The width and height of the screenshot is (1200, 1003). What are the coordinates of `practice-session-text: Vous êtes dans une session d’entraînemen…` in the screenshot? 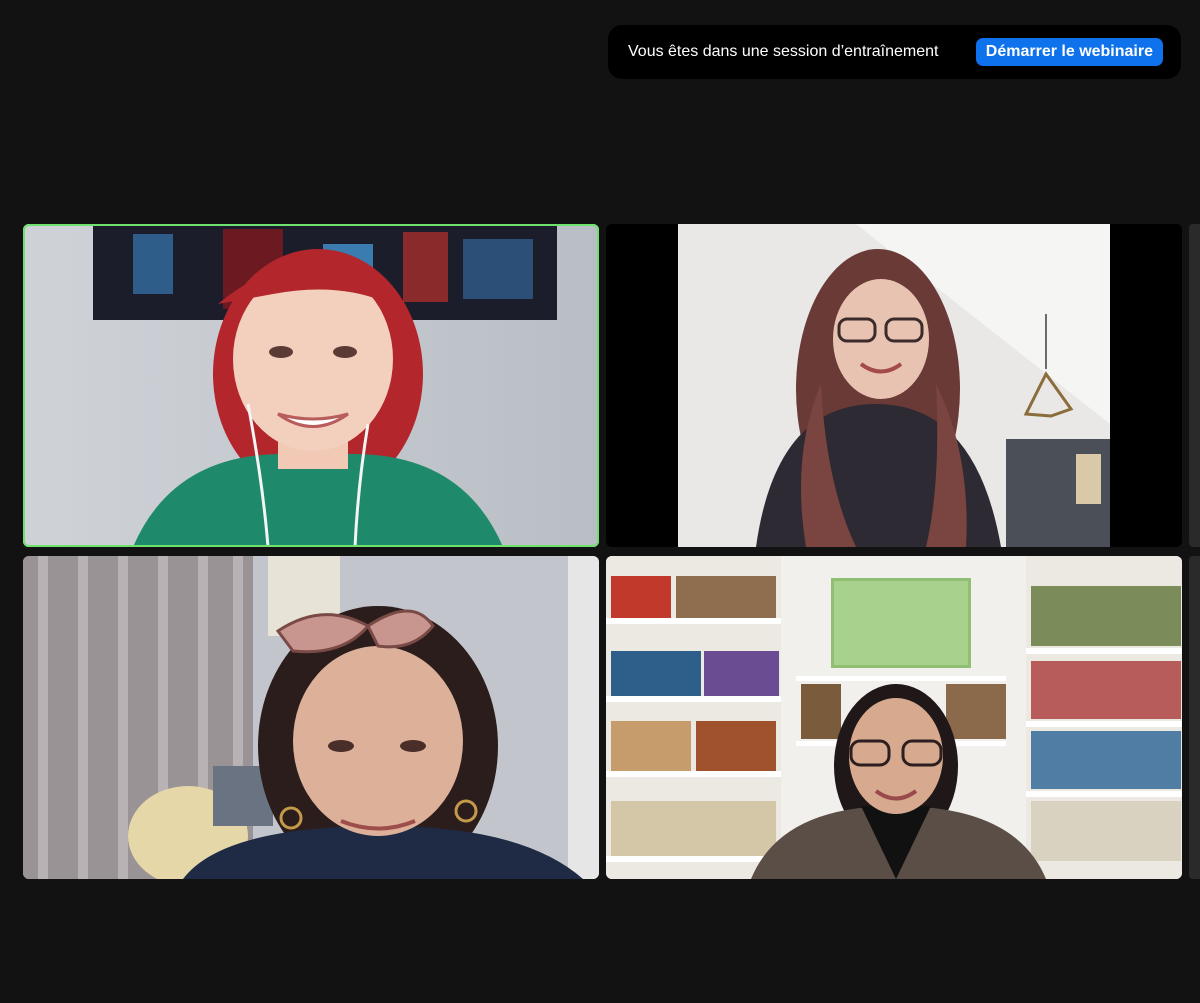 It's located at (783, 51).